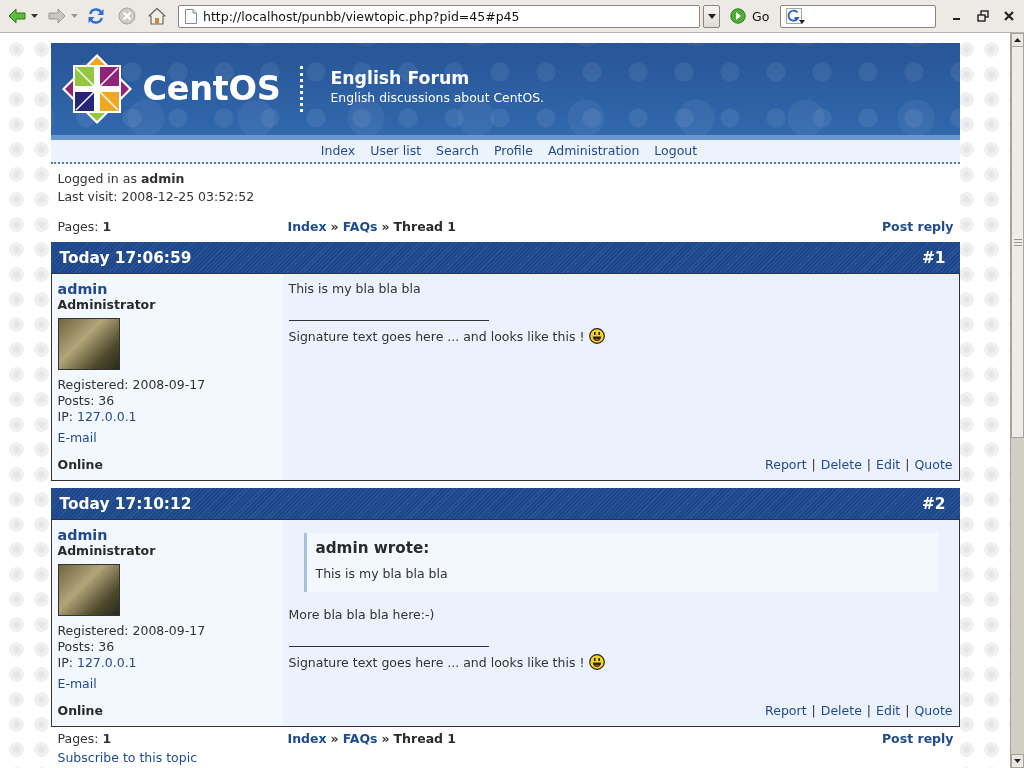 Image resolution: width=1024 pixels, height=768 pixels. What do you see at coordinates (96, 16) in the screenshot?
I see `reload-icon` at bounding box center [96, 16].